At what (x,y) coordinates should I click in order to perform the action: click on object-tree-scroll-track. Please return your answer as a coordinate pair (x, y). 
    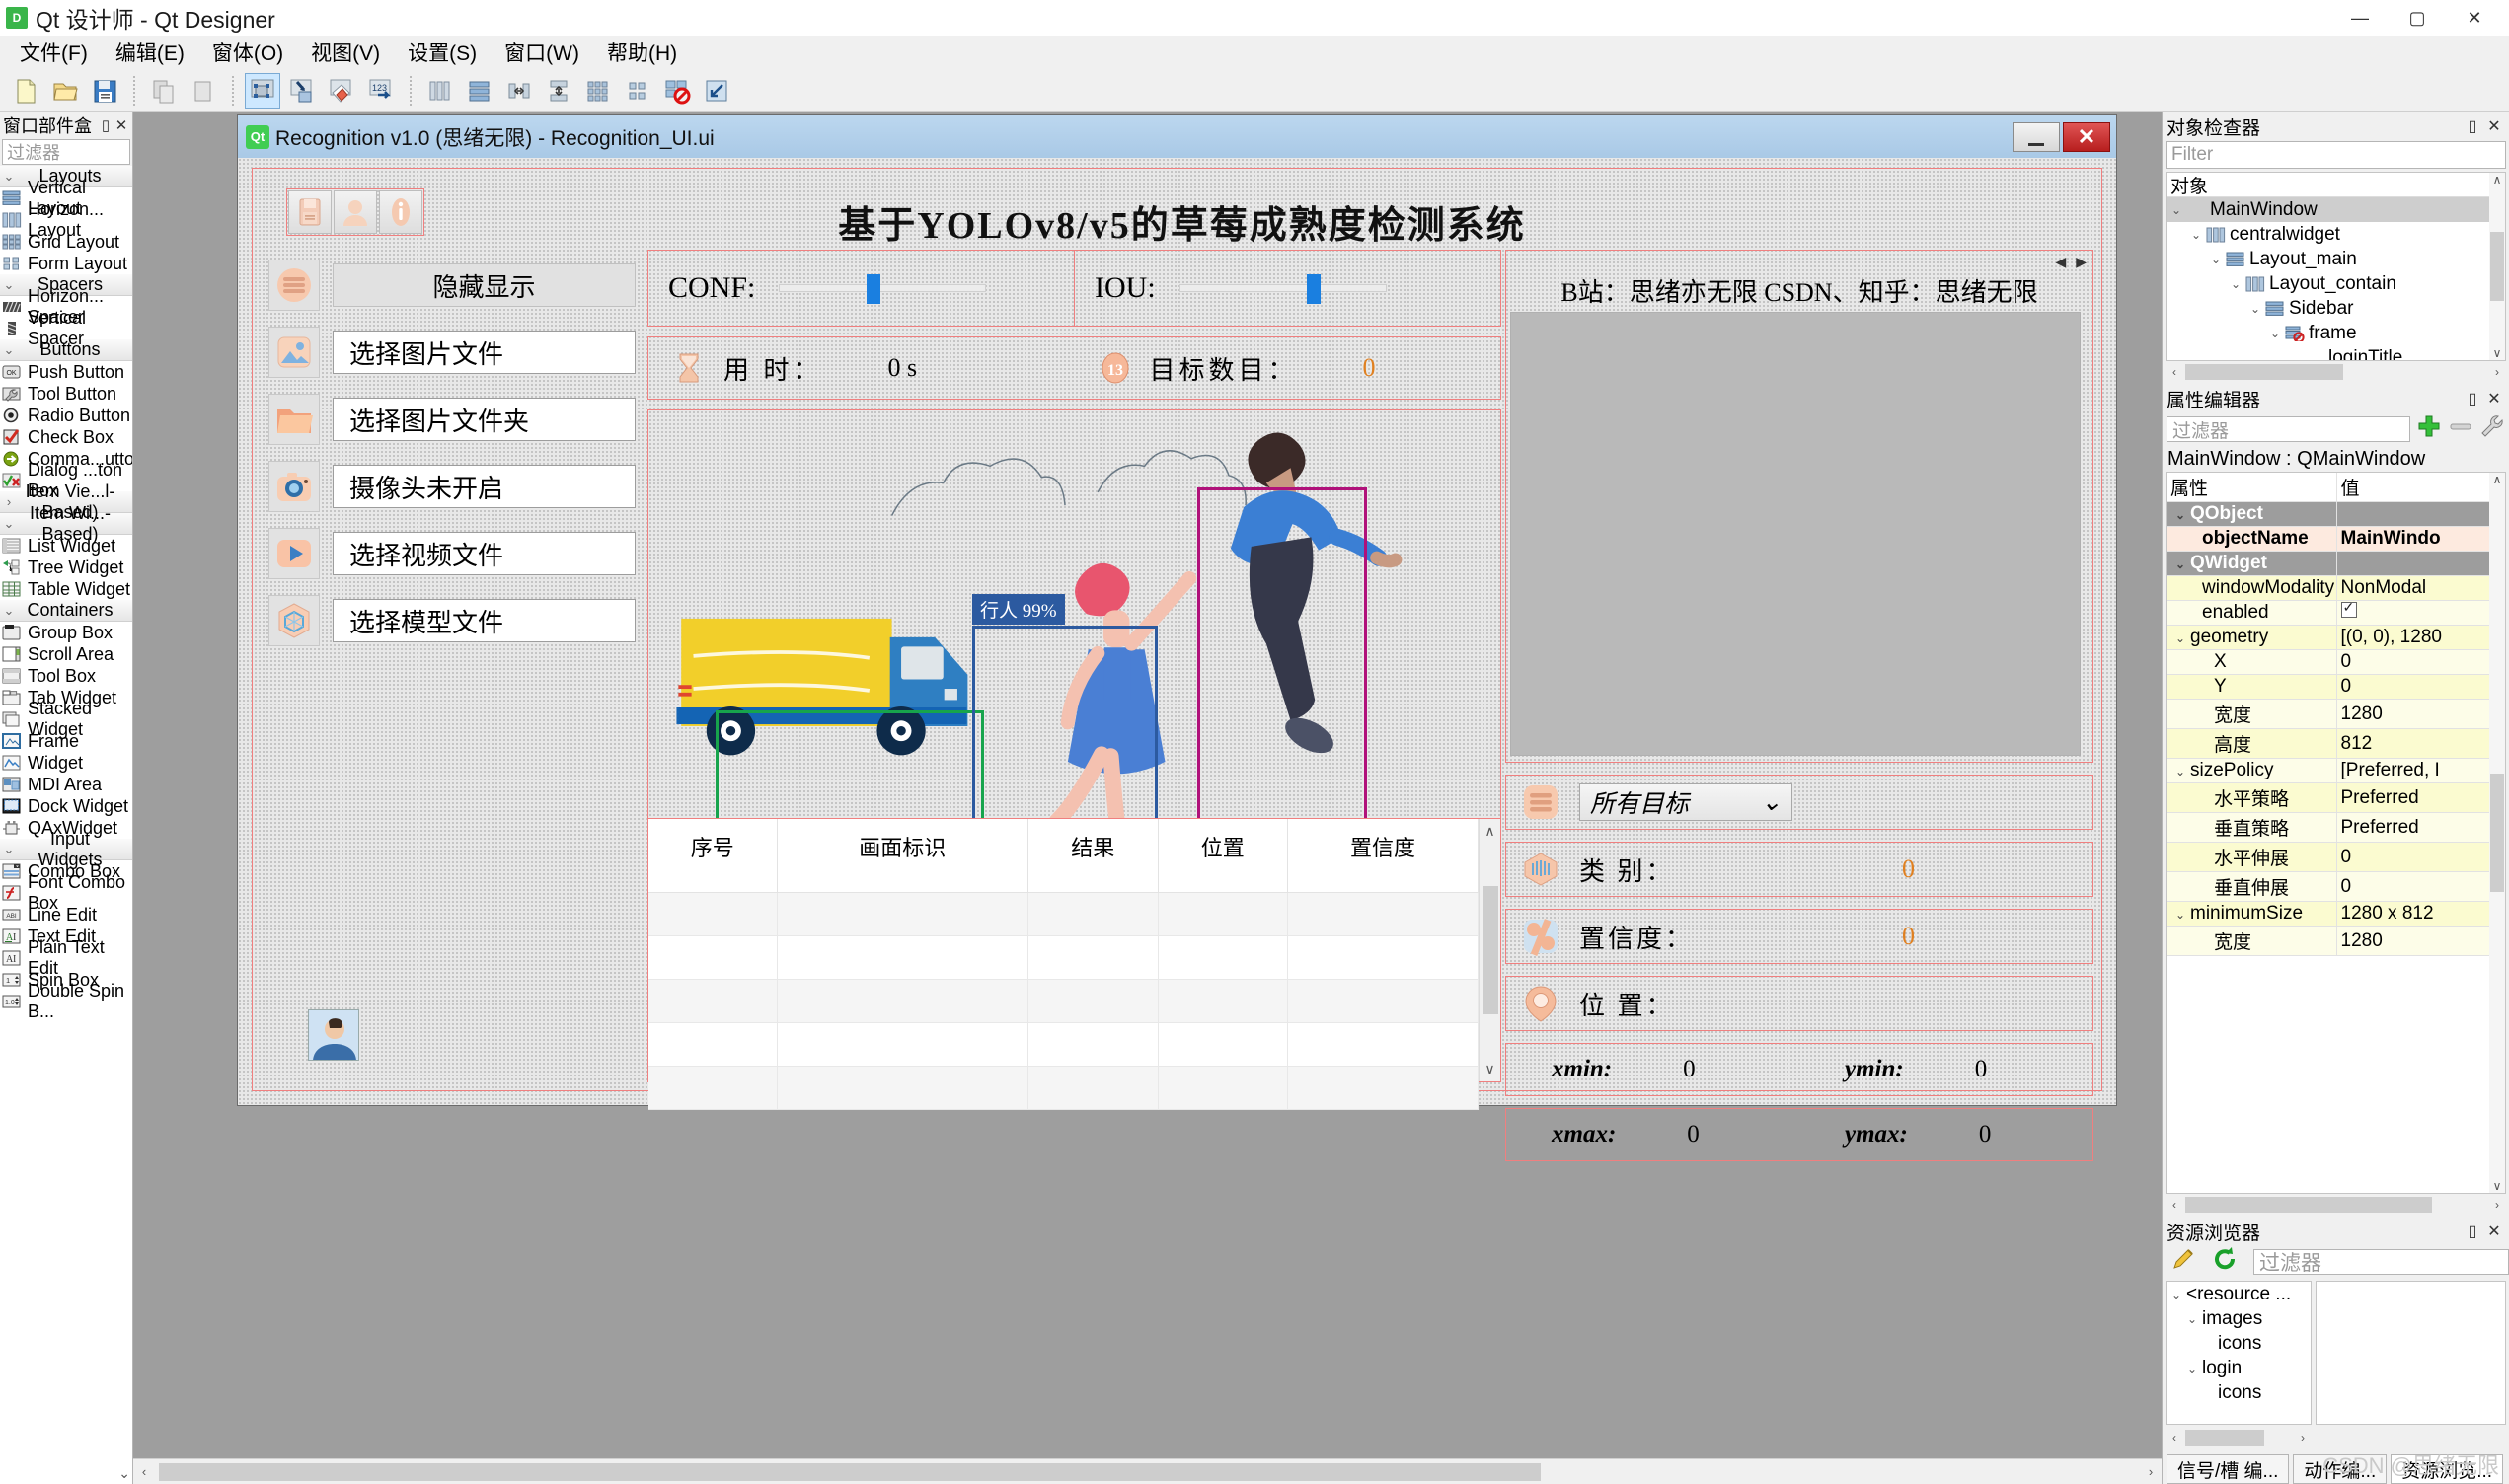
    Looking at the image, I should click on (2335, 372).